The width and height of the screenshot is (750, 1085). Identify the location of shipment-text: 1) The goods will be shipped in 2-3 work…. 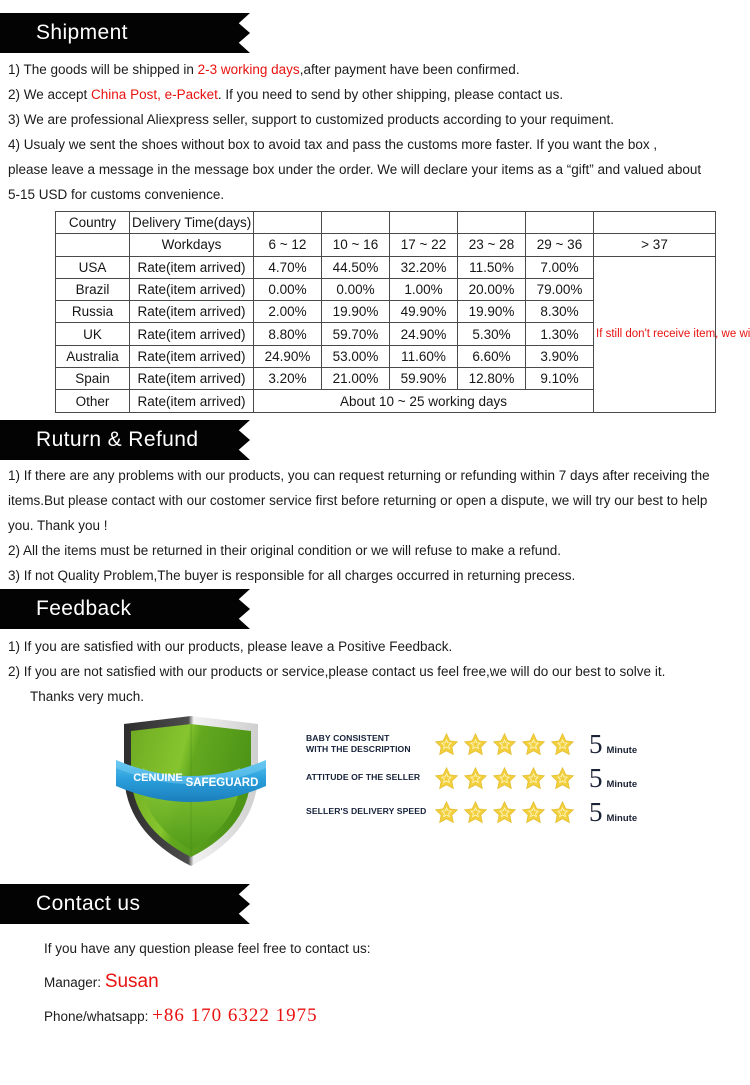
(375, 132).